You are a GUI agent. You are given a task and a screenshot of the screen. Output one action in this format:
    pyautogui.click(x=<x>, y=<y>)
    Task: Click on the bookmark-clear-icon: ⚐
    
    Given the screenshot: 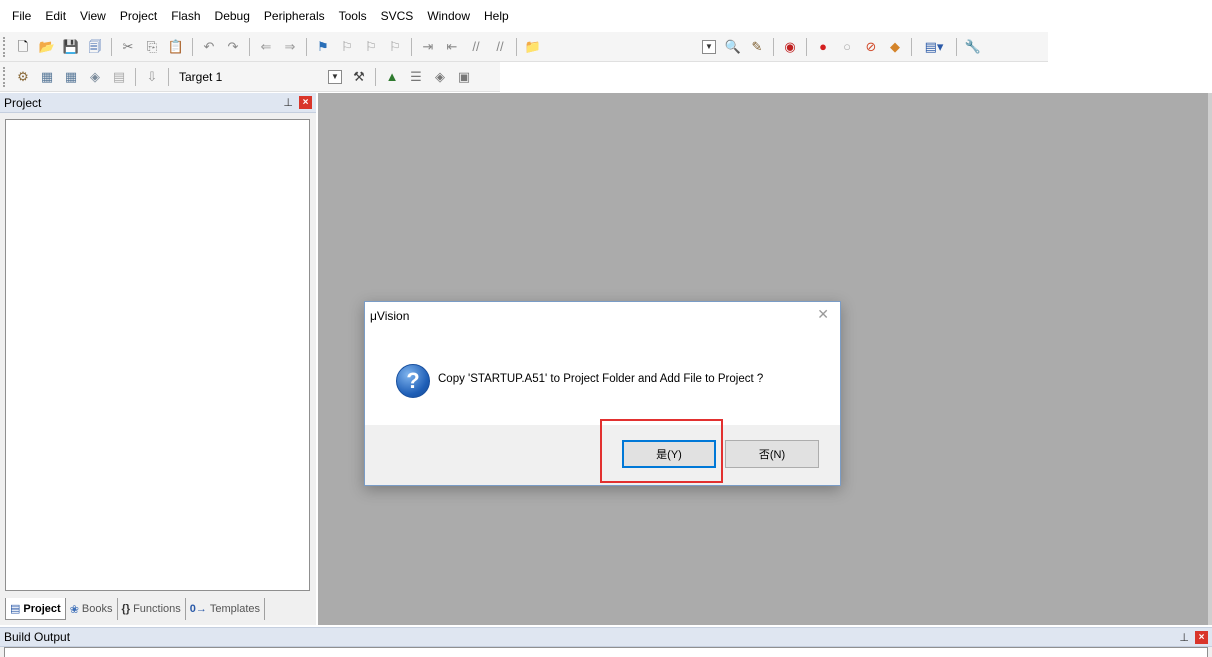 What is the action you would take?
    pyautogui.click(x=395, y=47)
    